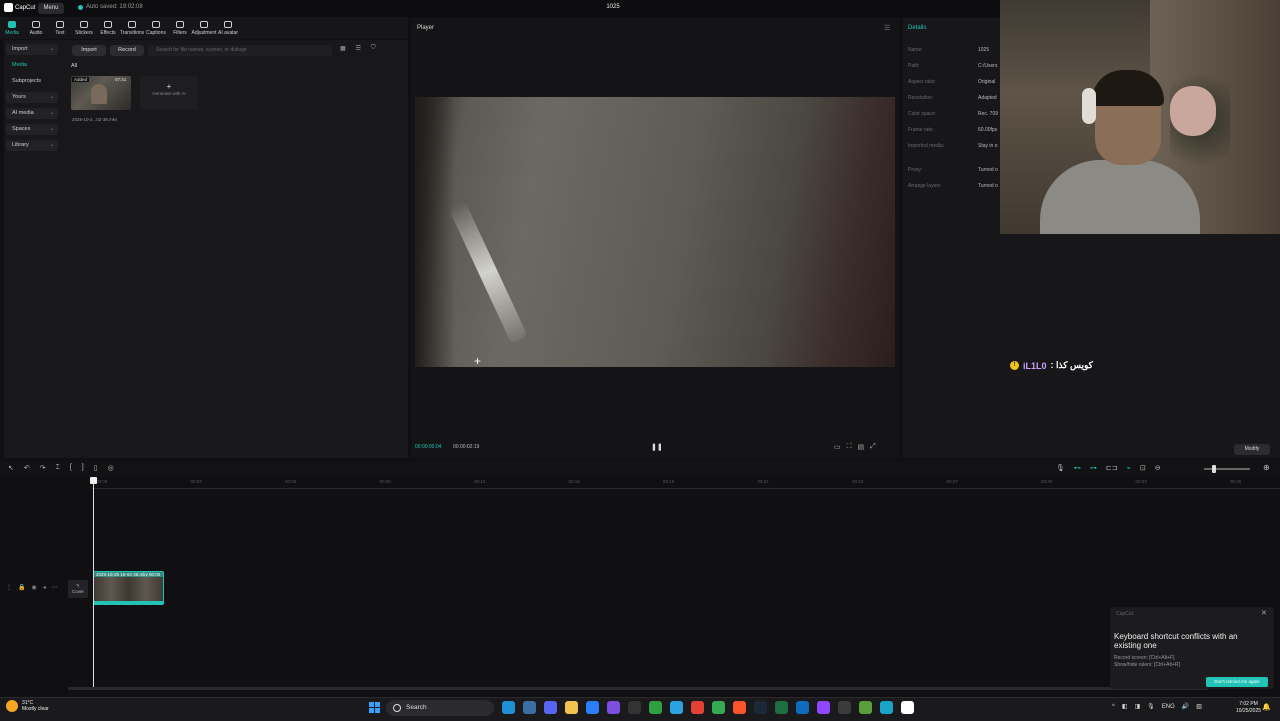 The width and height of the screenshot is (1280, 721). Describe the element at coordinates (156, 28) in the screenshot. I see `tool-captions: Captions` at that location.